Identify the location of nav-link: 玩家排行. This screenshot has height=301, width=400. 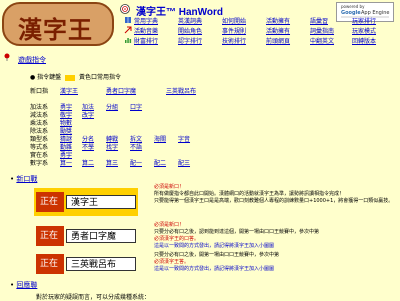
(364, 20).